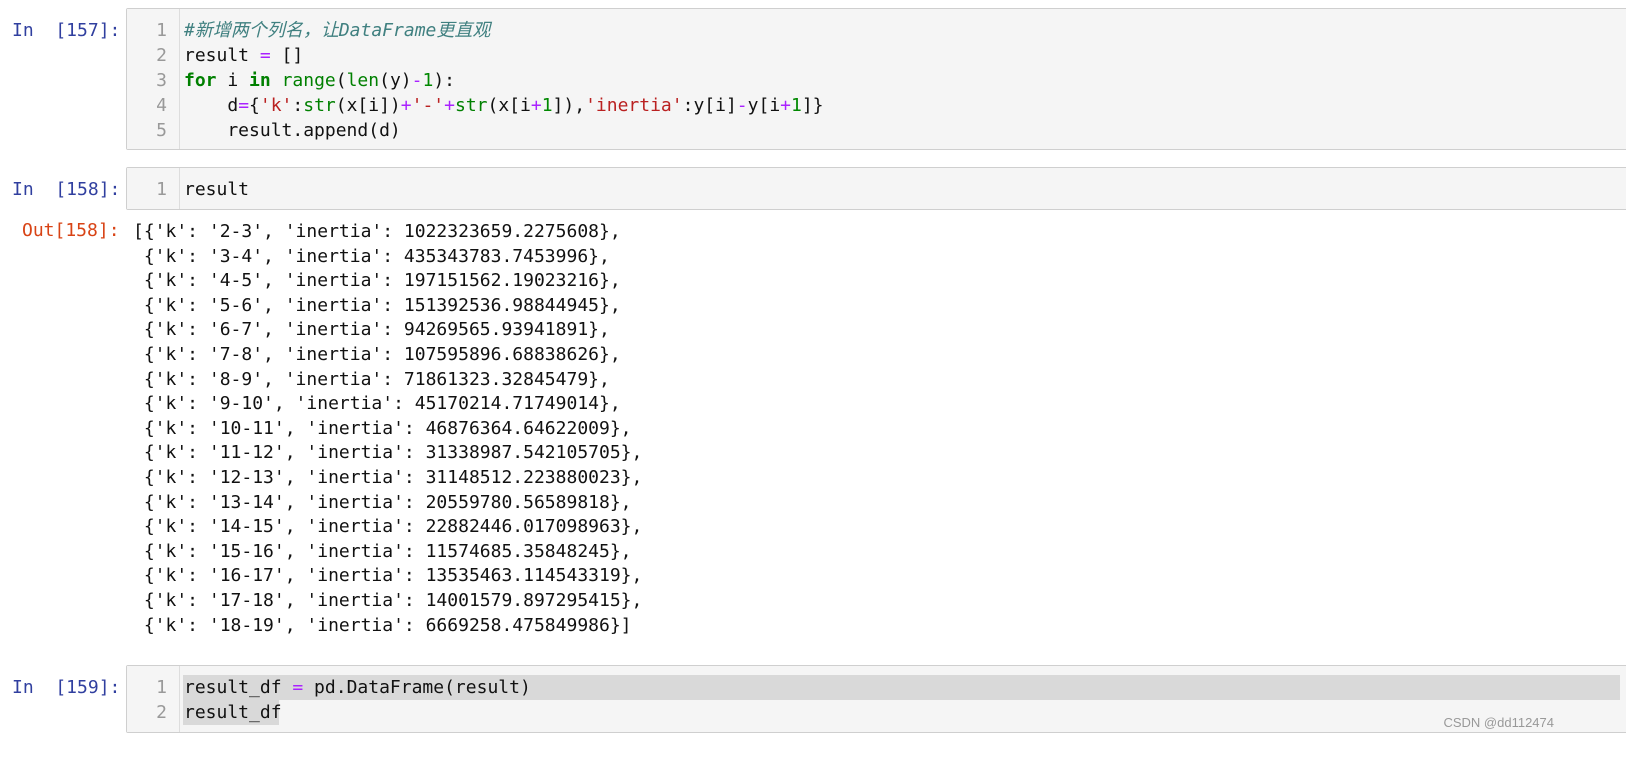 The image size is (1626, 762). Describe the element at coordinates (812, 105) in the screenshot. I see `code-token: ]}` at that location.